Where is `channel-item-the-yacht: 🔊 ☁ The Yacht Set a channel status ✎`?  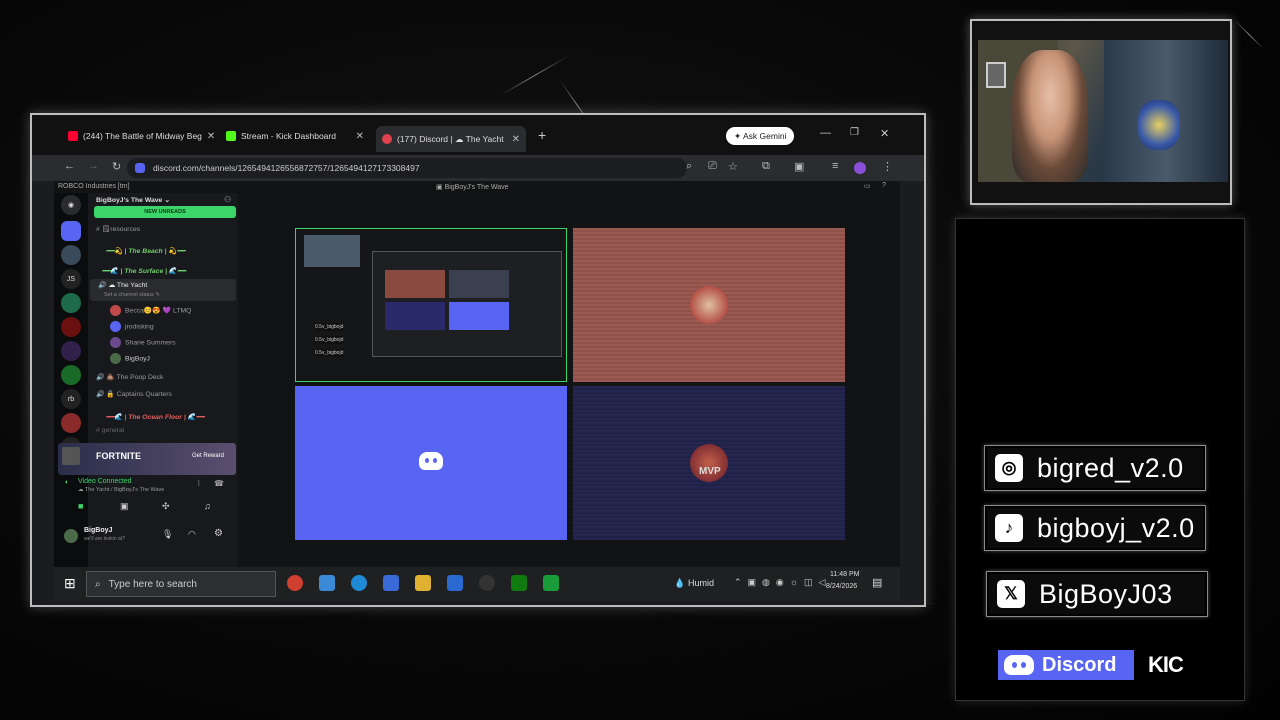 channel-item-the-yacht: 🔊 ☁ The Yacht Set a channel status ✎ is located at coordinates (163, 290).